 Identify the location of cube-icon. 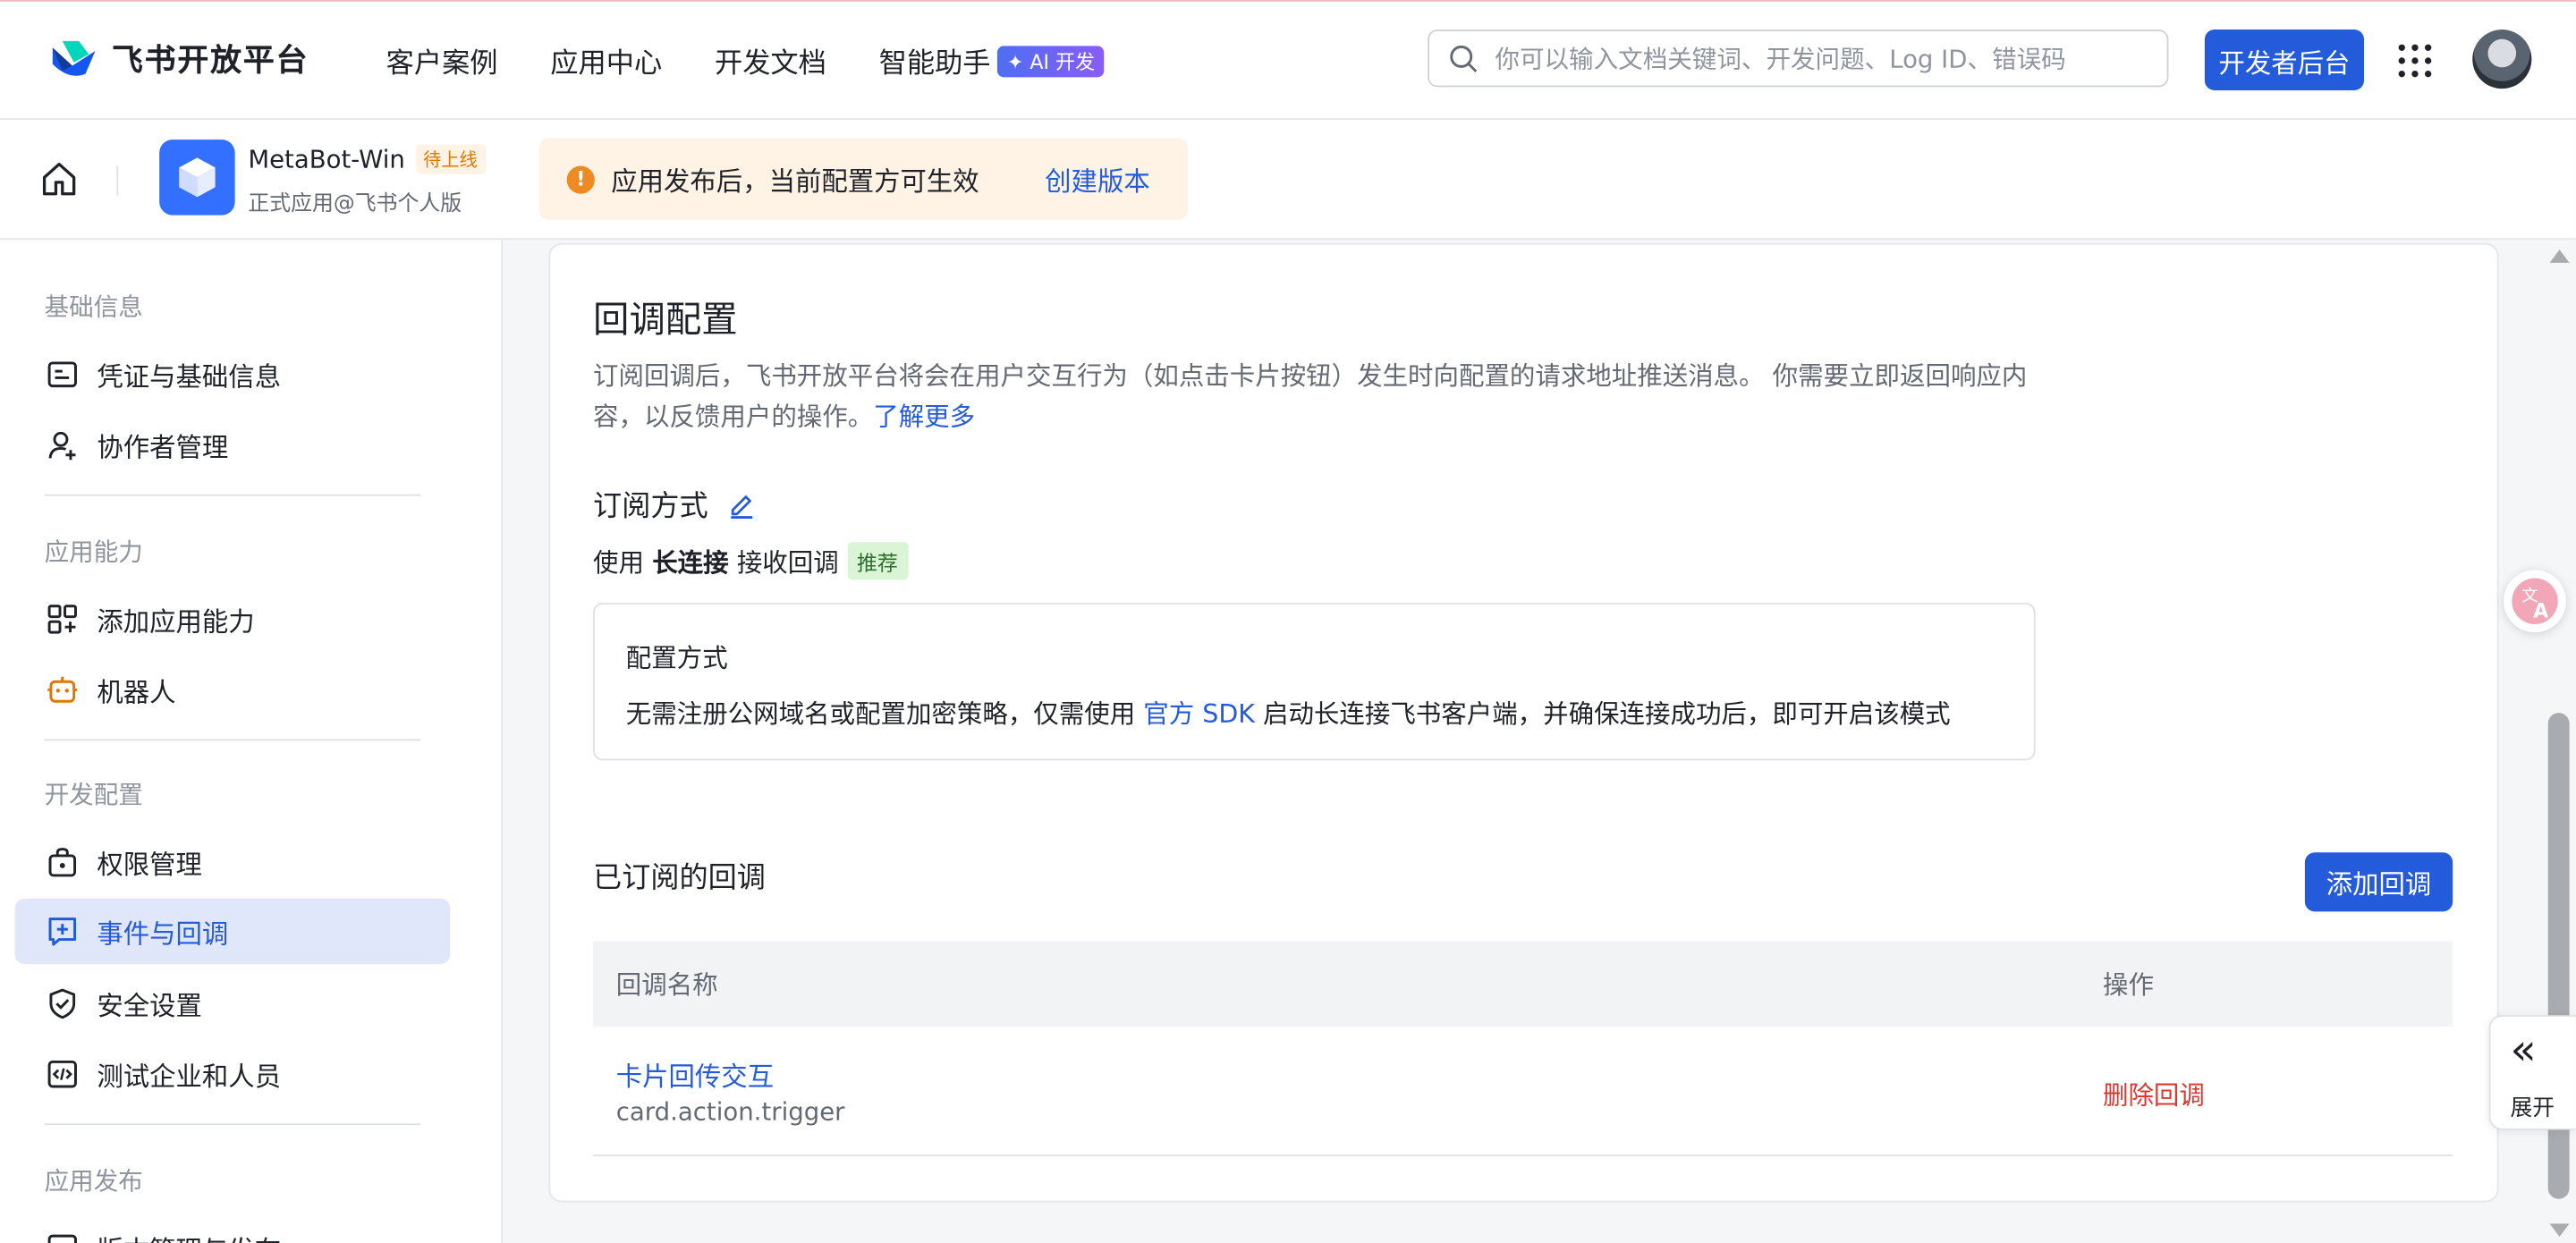
(197, 177).